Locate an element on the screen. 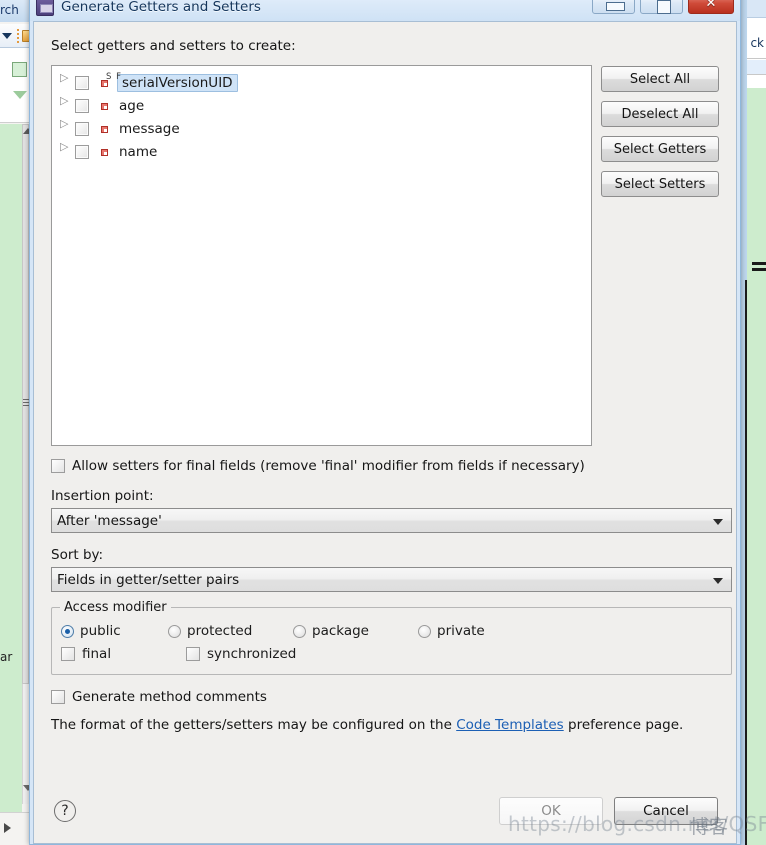 The image size is (766, 845). radio-package-indicator is located at coordinates (299, 631).